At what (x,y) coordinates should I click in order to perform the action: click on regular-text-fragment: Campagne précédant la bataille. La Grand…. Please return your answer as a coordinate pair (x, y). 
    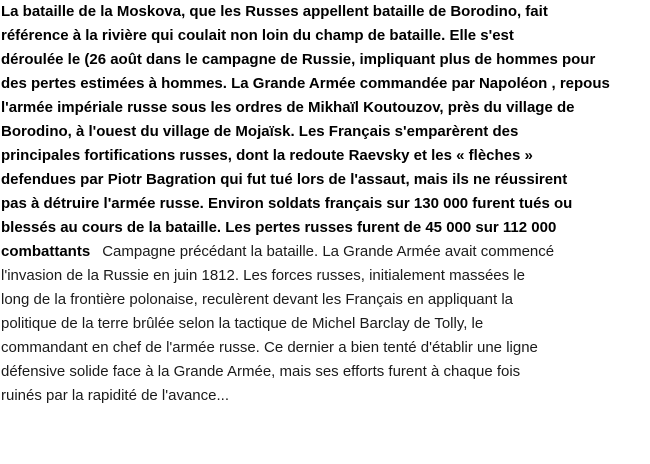
    Looking at the image, I should click on (328, 251).